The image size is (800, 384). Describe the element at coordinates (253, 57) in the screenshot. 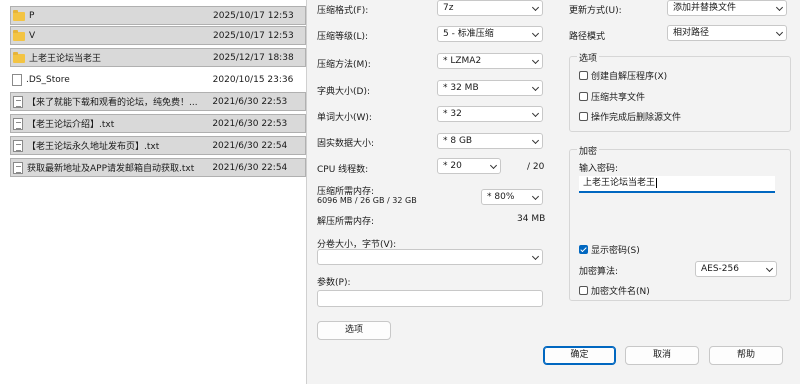

I see `file-date: 2025/12/17 18:38` at that location.